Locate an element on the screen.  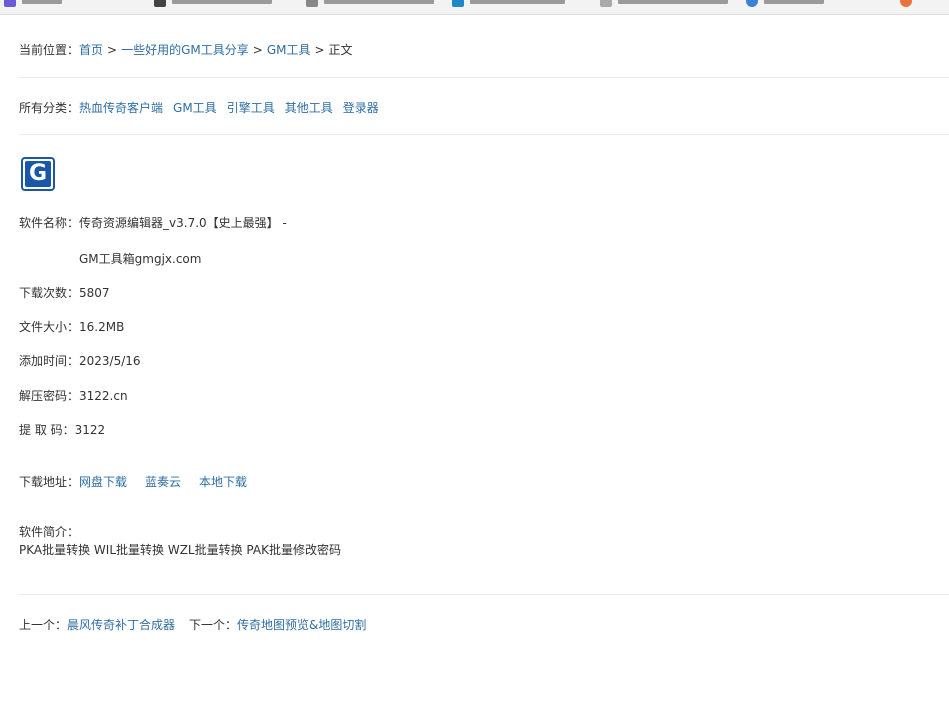
software-name-value: 传奇资源编辑器_v3.7.0【史上最强】 - is located at coordinates (183, 223).